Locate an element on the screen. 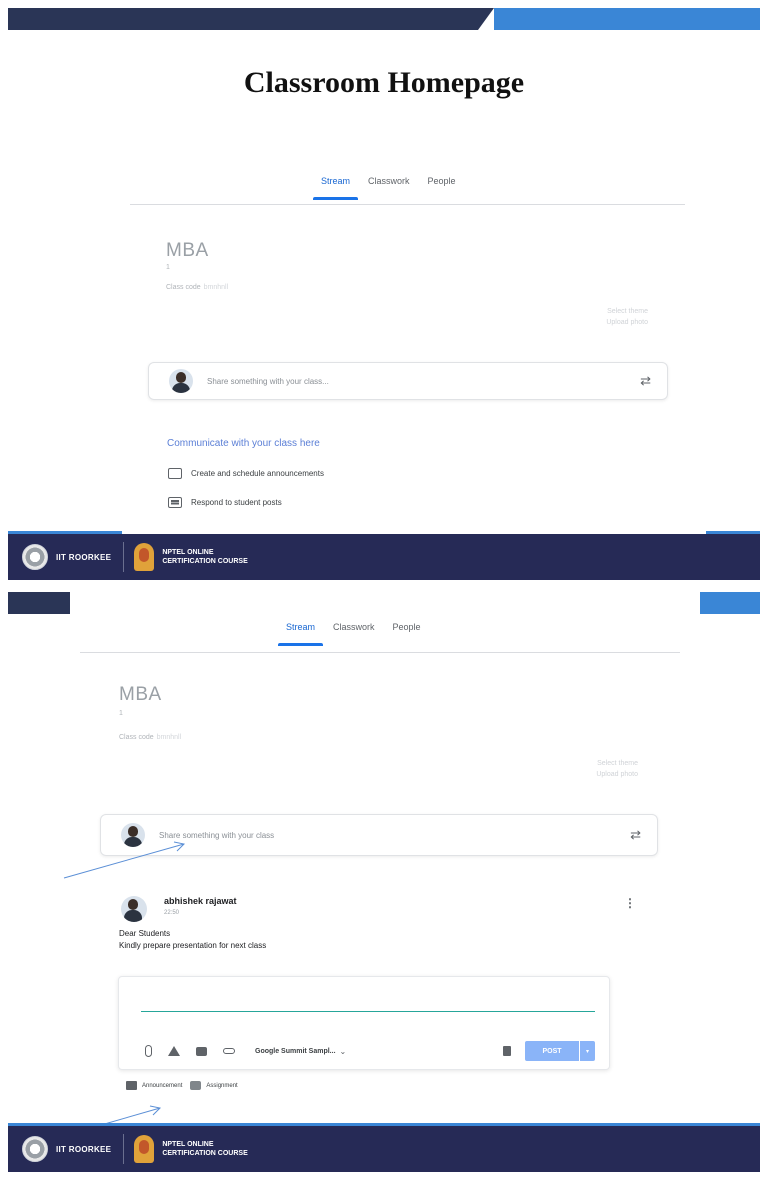  top-band-accent is located at coordinates (627, 19).